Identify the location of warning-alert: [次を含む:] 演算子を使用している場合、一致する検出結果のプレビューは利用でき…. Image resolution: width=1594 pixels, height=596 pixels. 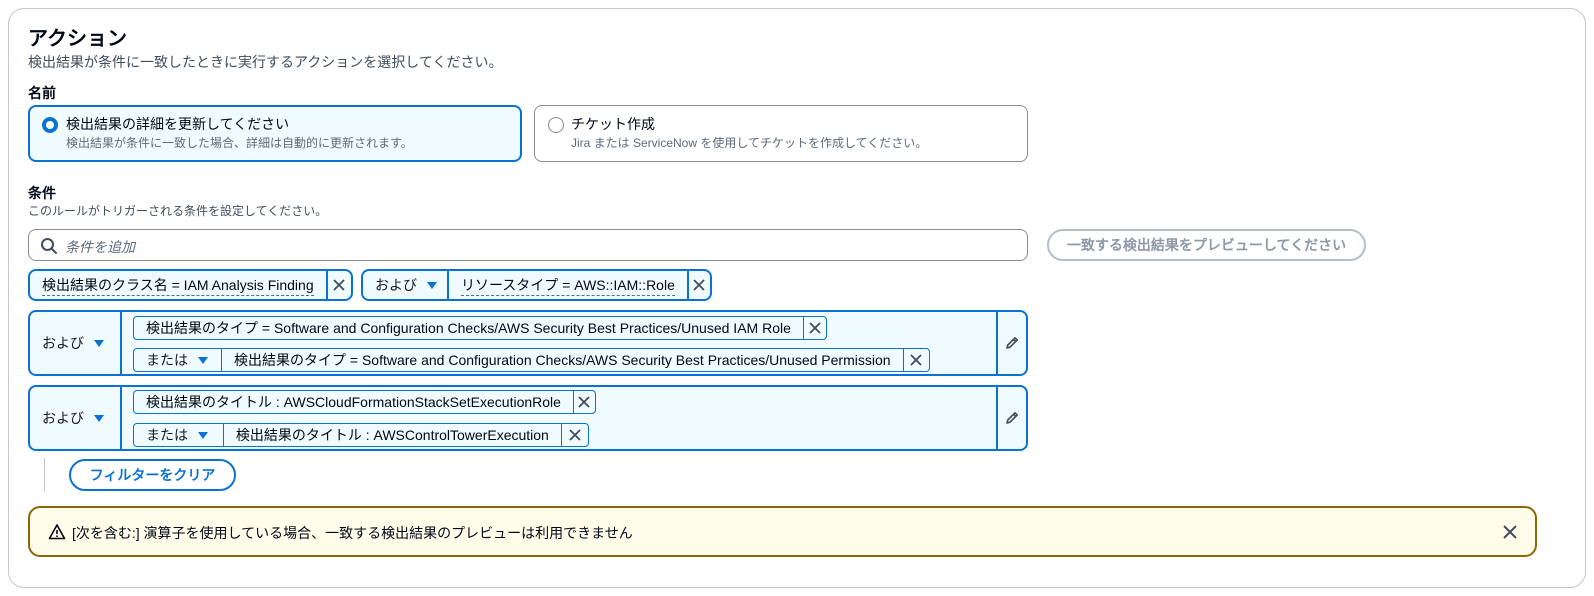
(782, 531).